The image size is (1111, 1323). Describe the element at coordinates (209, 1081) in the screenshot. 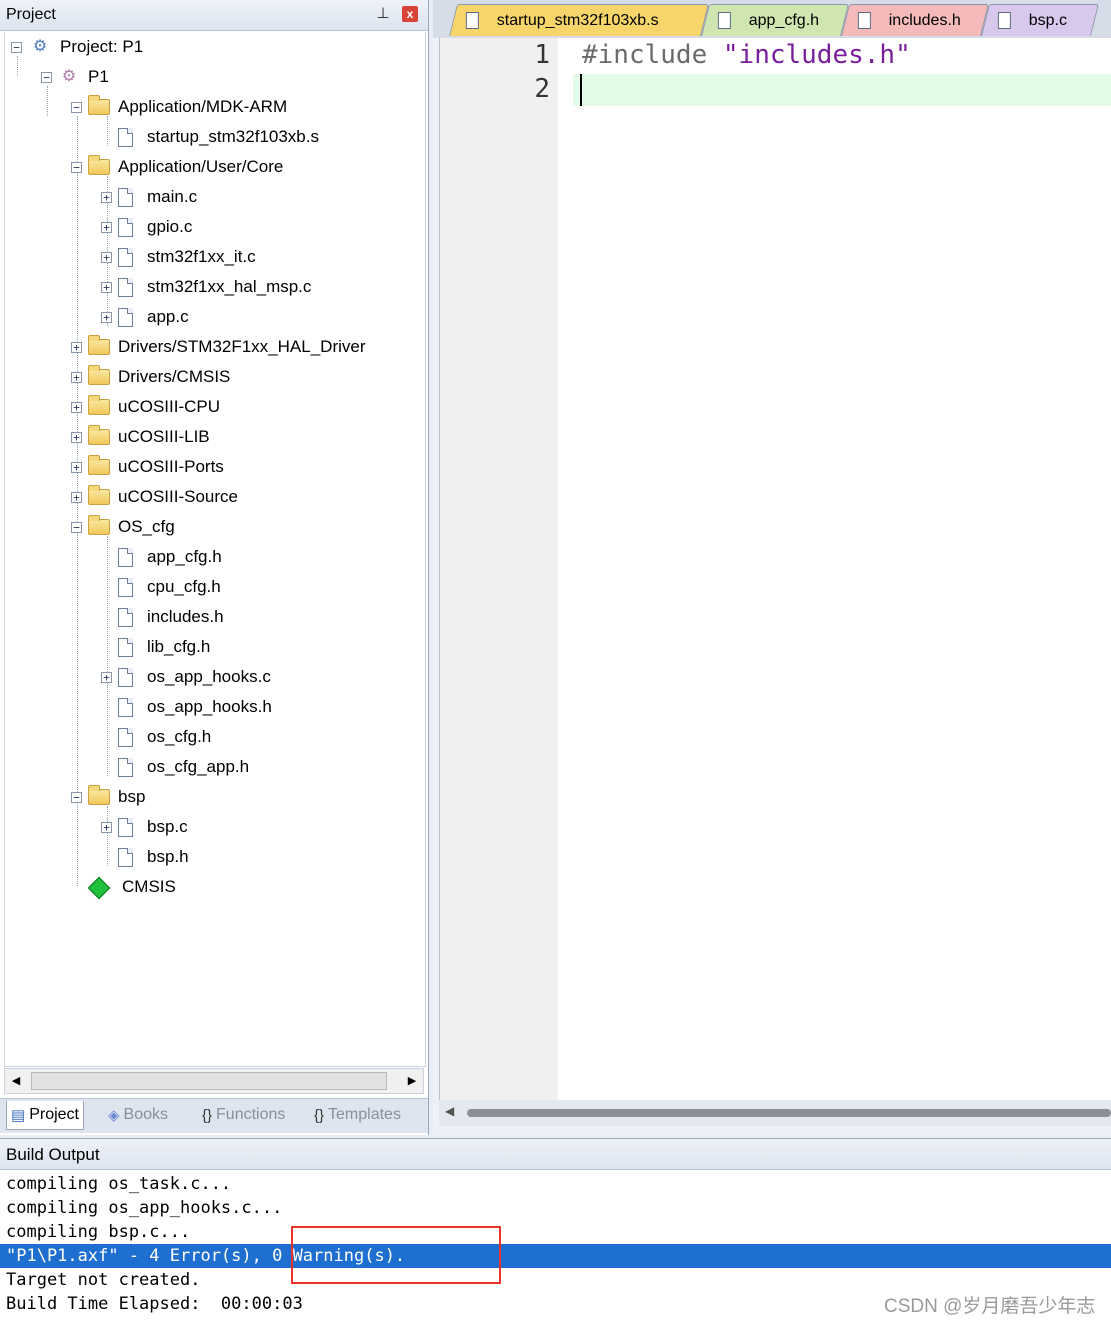

I see `scroll-thumb` at that location.